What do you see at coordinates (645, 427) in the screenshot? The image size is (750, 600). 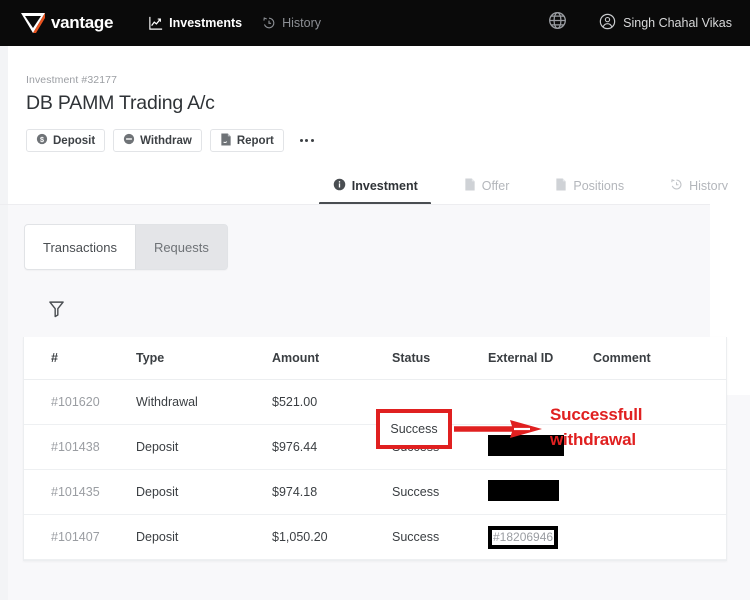 I see `annotation-text: Successfull withdrawal` at bounding box center [645, 427].